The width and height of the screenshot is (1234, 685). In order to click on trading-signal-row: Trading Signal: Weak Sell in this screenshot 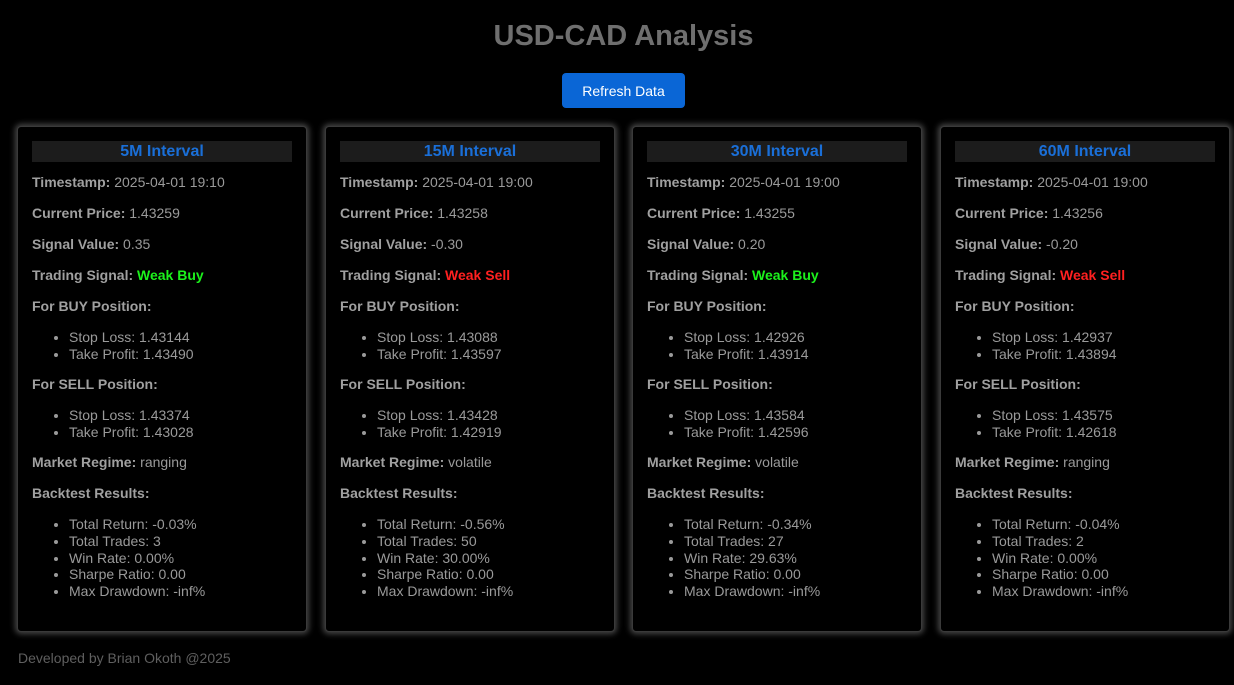, I will do `click(470, 275)`.